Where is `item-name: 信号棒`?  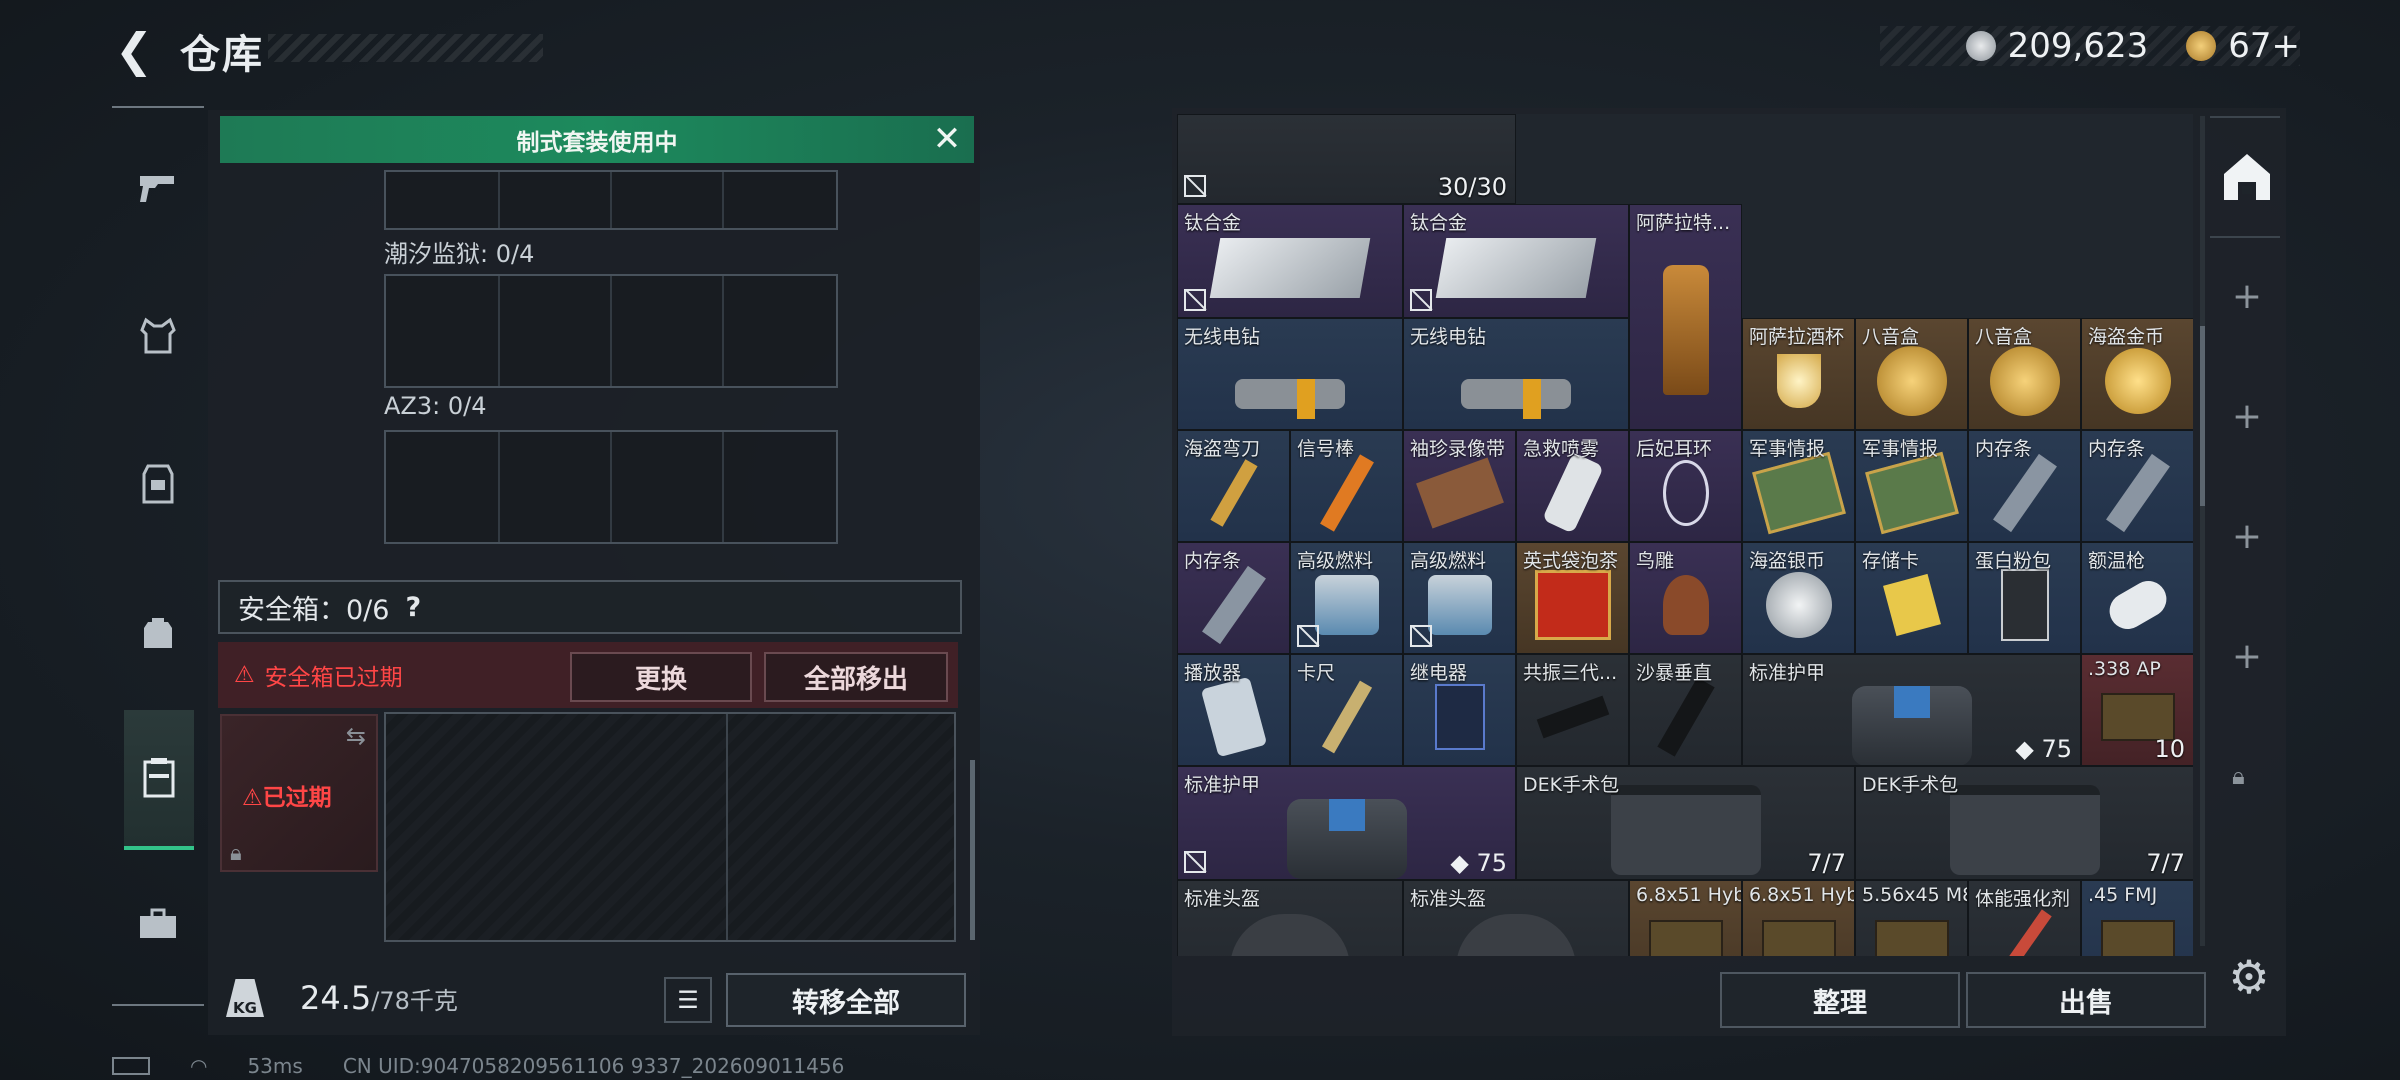 item-name: 信号棒 is located at coordinates (1326, 449).